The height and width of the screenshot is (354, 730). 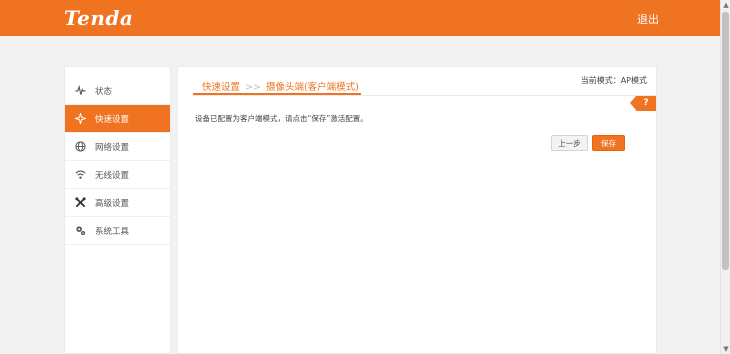 What do you see at coordinates (112, 176) in the screenshot?
I see `sidebar-item-label: 无线设置` at bounding box center [112, 176].